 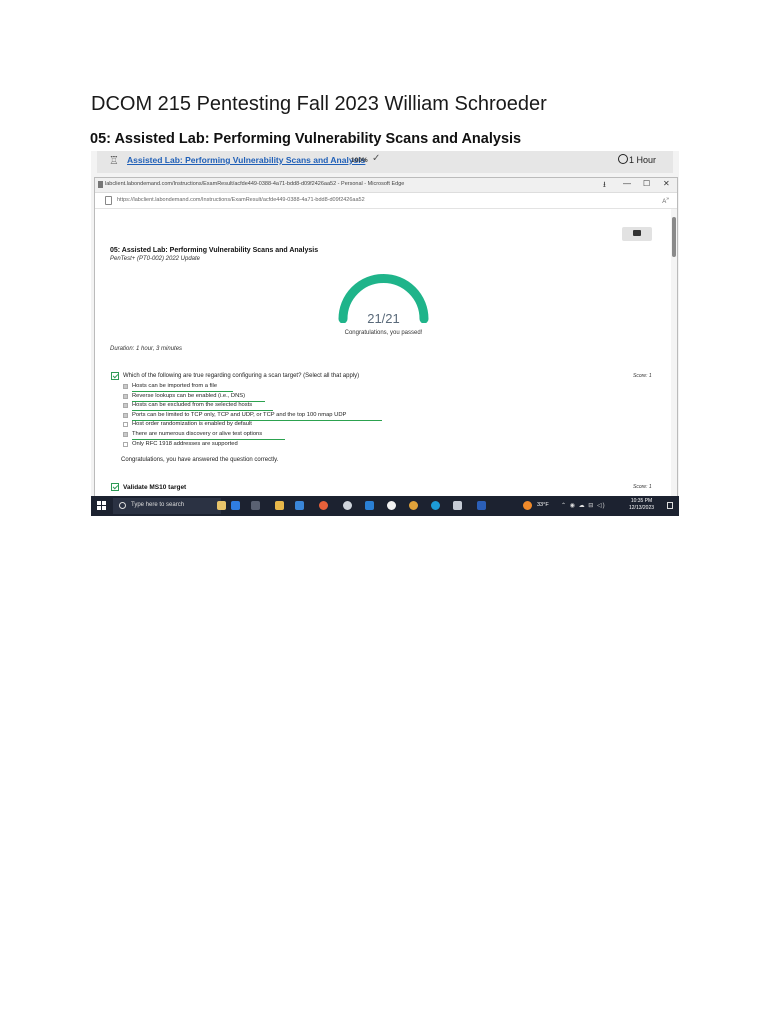 What do you see at coordinates (255, 505) in the screenshot?
I see `task-view-icon` at bounding box center [255, 505].